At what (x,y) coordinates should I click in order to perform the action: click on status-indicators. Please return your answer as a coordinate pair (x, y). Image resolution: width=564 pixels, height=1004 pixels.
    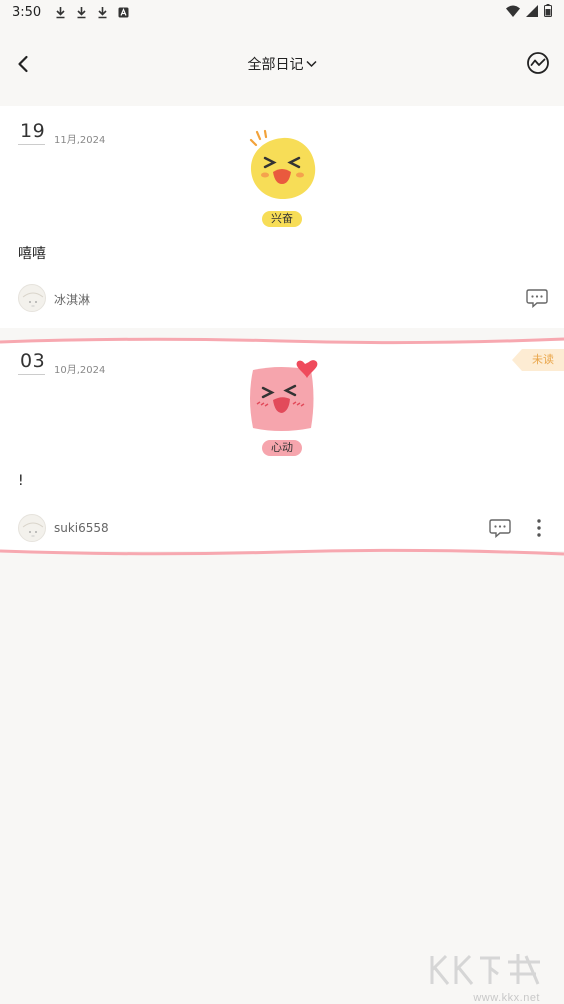
    Looking at the image, I should click on (529, 10).